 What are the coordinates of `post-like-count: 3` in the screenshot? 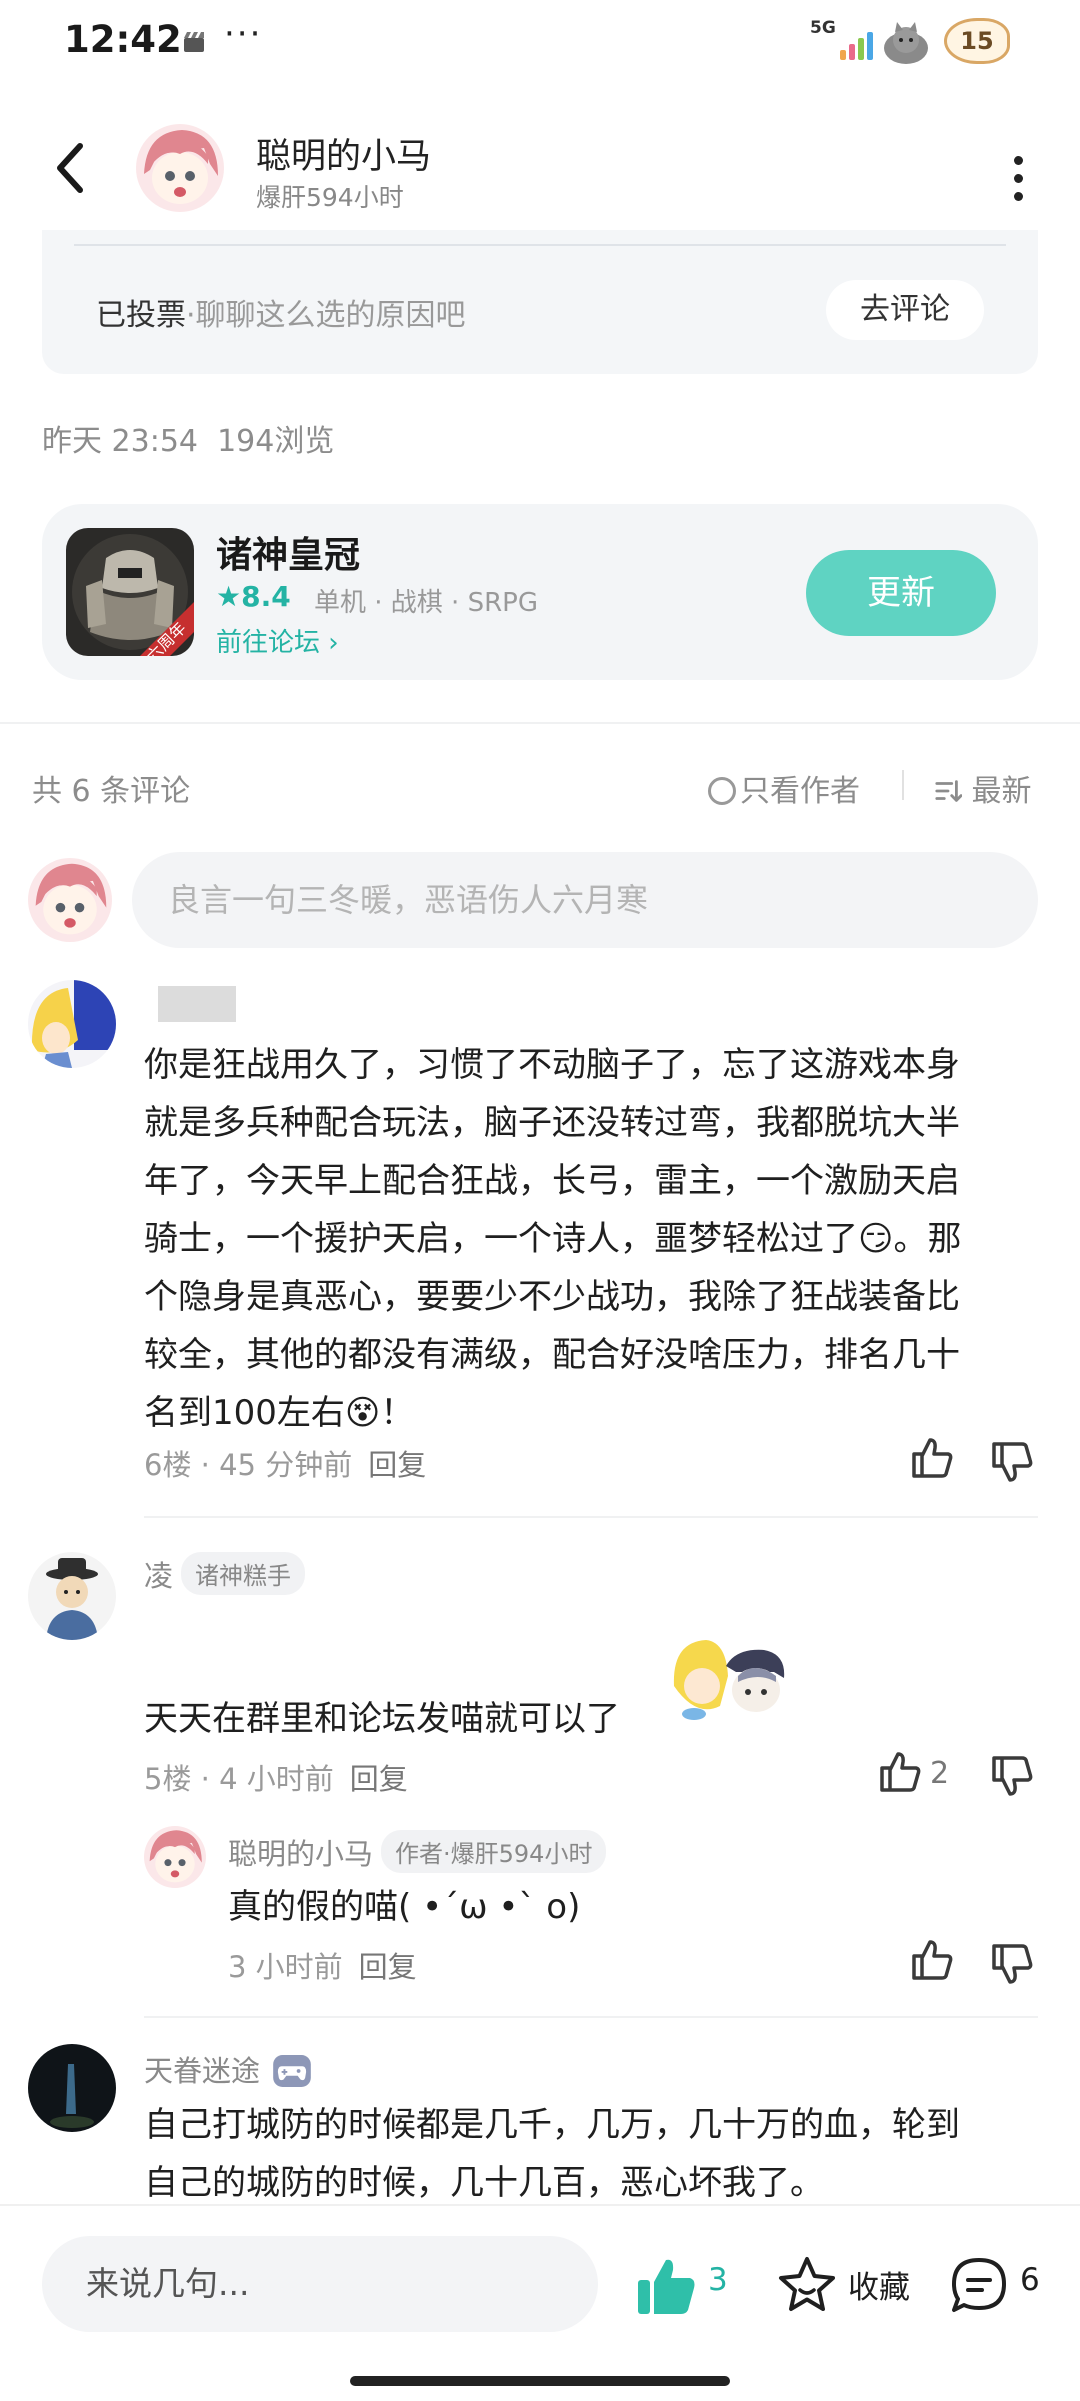 It's located at (718, 2280).